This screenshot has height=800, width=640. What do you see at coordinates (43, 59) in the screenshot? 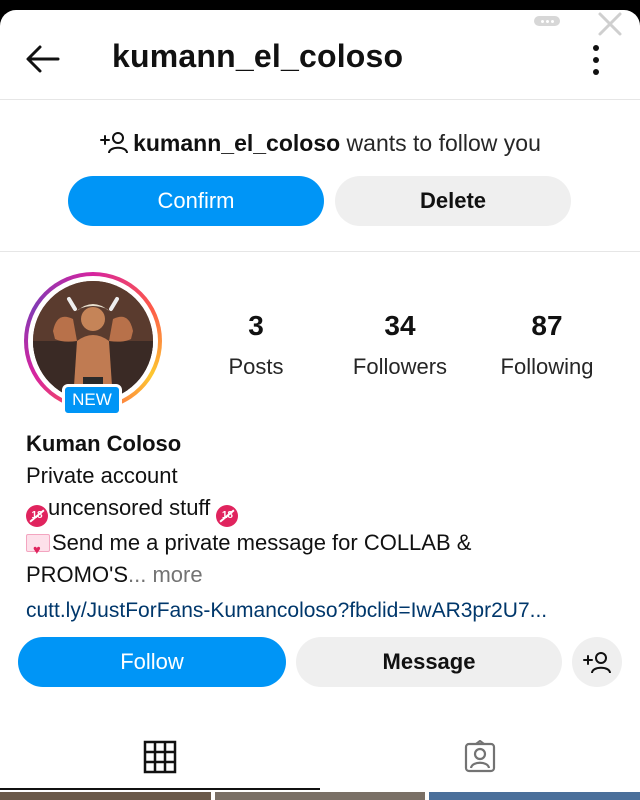
I see `back-arrow-icon` at bounding box center [43, 59].